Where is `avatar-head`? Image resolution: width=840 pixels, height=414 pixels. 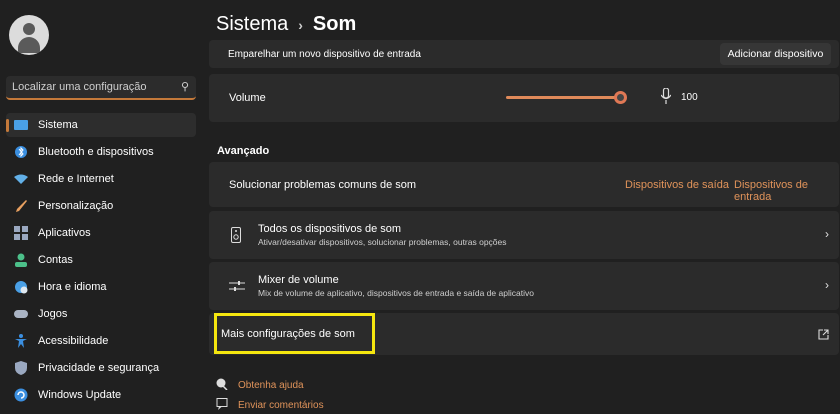
avatar-head is located at coordinates (29, 29).